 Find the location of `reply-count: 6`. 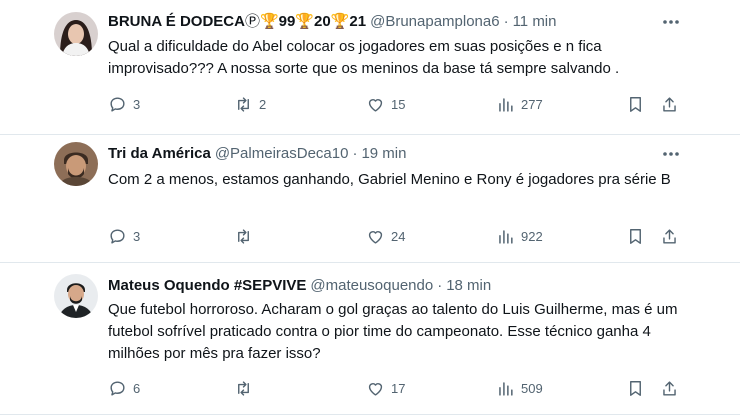

reply-count: 6 is located at coordinates (137, 388).